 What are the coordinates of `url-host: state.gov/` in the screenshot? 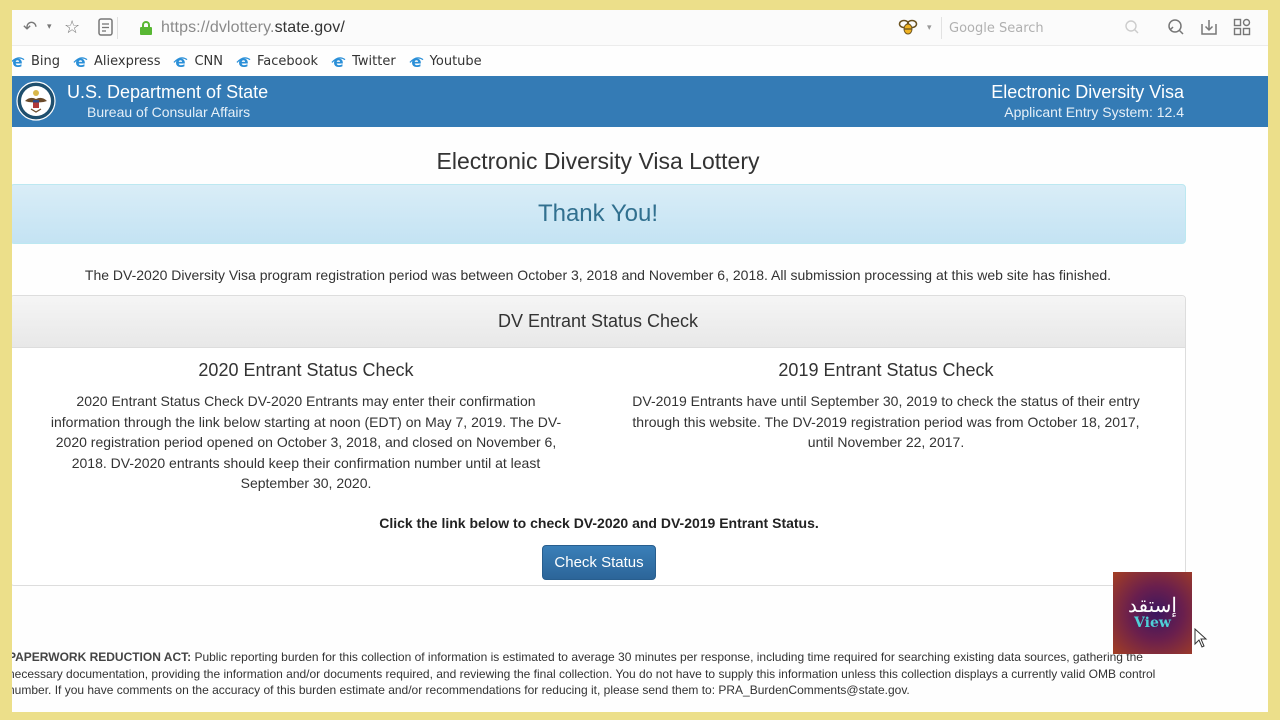 It's located at (309, 27).